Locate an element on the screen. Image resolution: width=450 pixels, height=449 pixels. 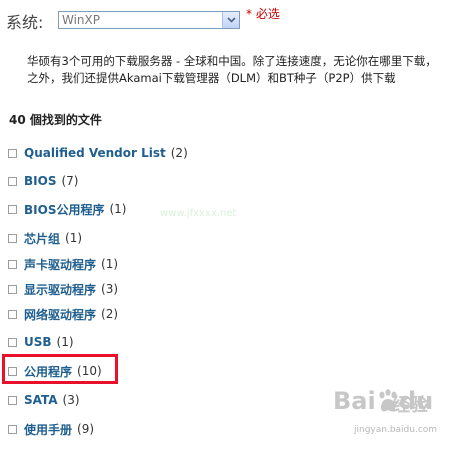
watermark-brand: Bai is located at coordinates (354, 401).